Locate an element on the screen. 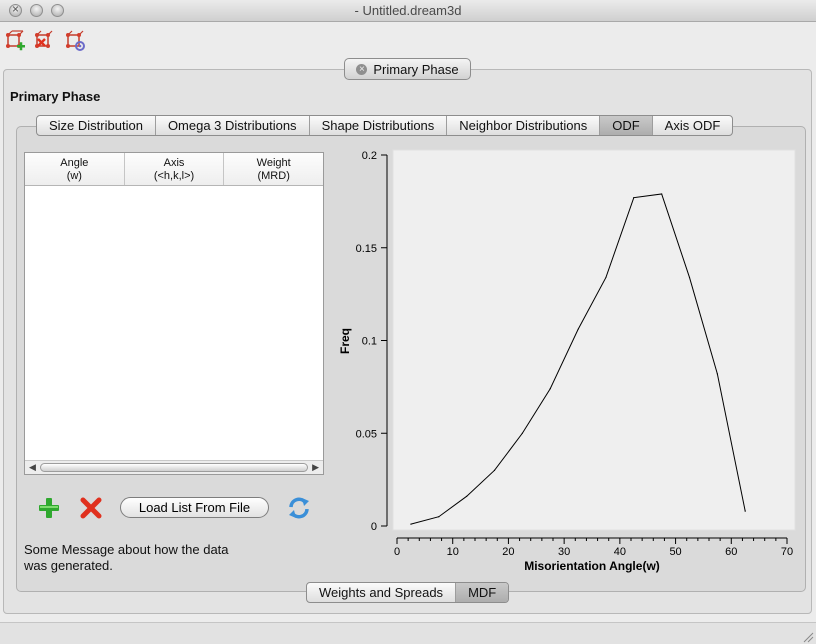 Image resolution: width=816 pixels, height=644 pixels. refresh-icon is located at coordinates (299, 508).